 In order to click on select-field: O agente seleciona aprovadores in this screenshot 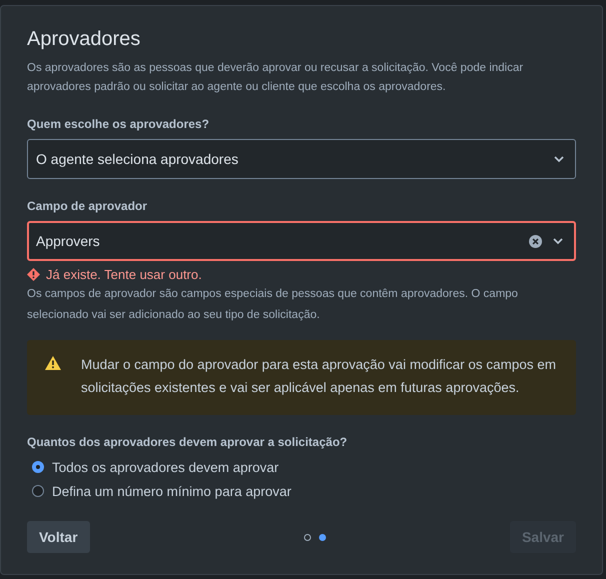, I will do `click(301, 159)`.